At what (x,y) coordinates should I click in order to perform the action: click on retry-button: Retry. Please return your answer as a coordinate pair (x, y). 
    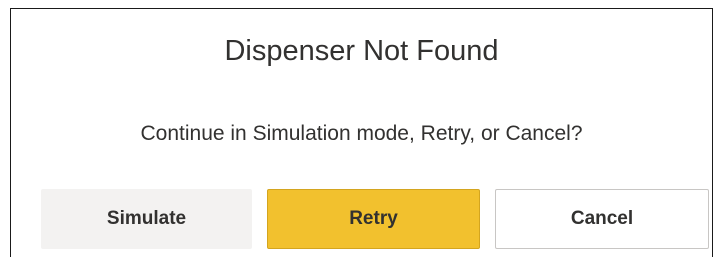
    Looking at the image, I should click on (373, 219).